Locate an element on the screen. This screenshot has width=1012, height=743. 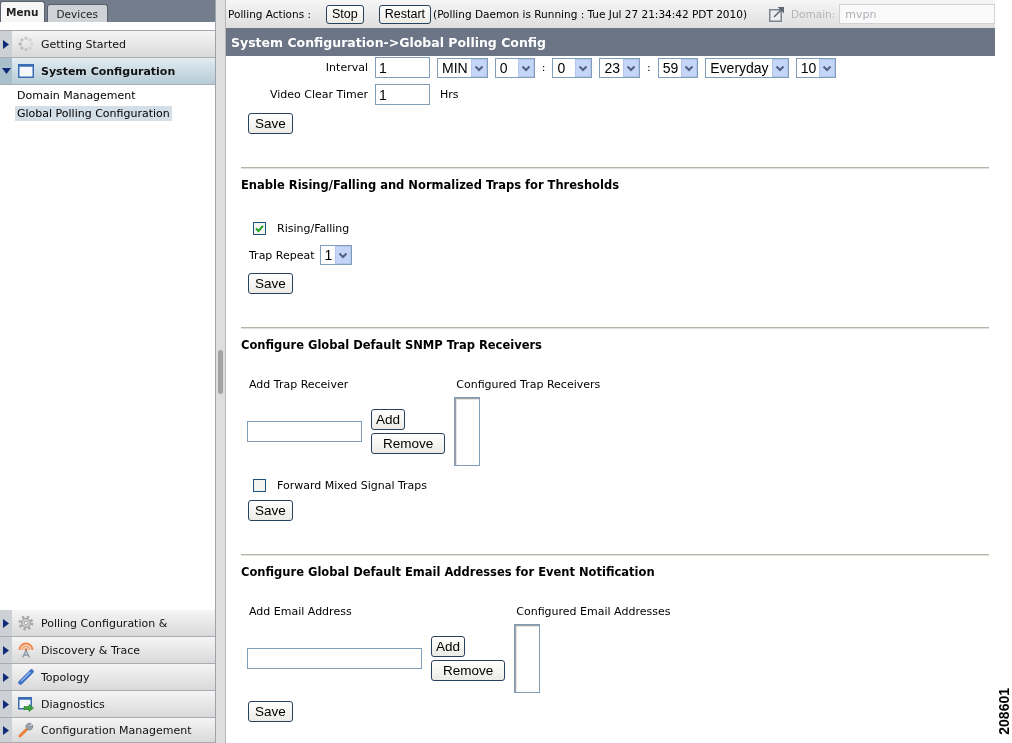
dotted-circle-icon is located at coordinates (26, 44).